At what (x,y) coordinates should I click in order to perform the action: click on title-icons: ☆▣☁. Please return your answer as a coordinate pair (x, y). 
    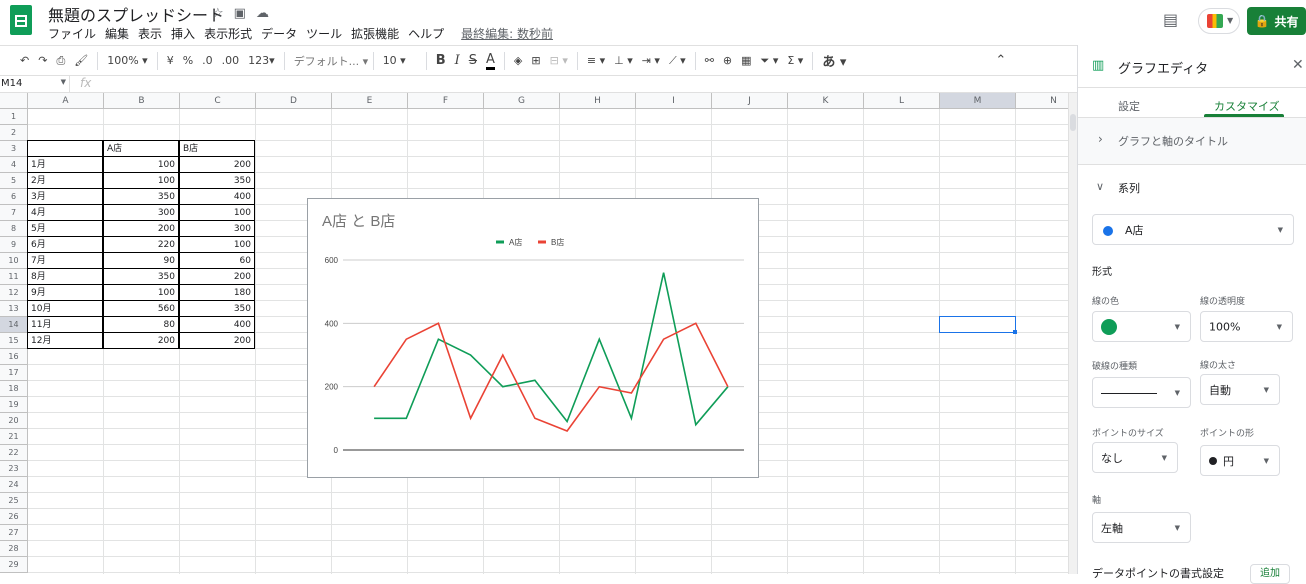
    Looking at the image, I should click on (245, 13).